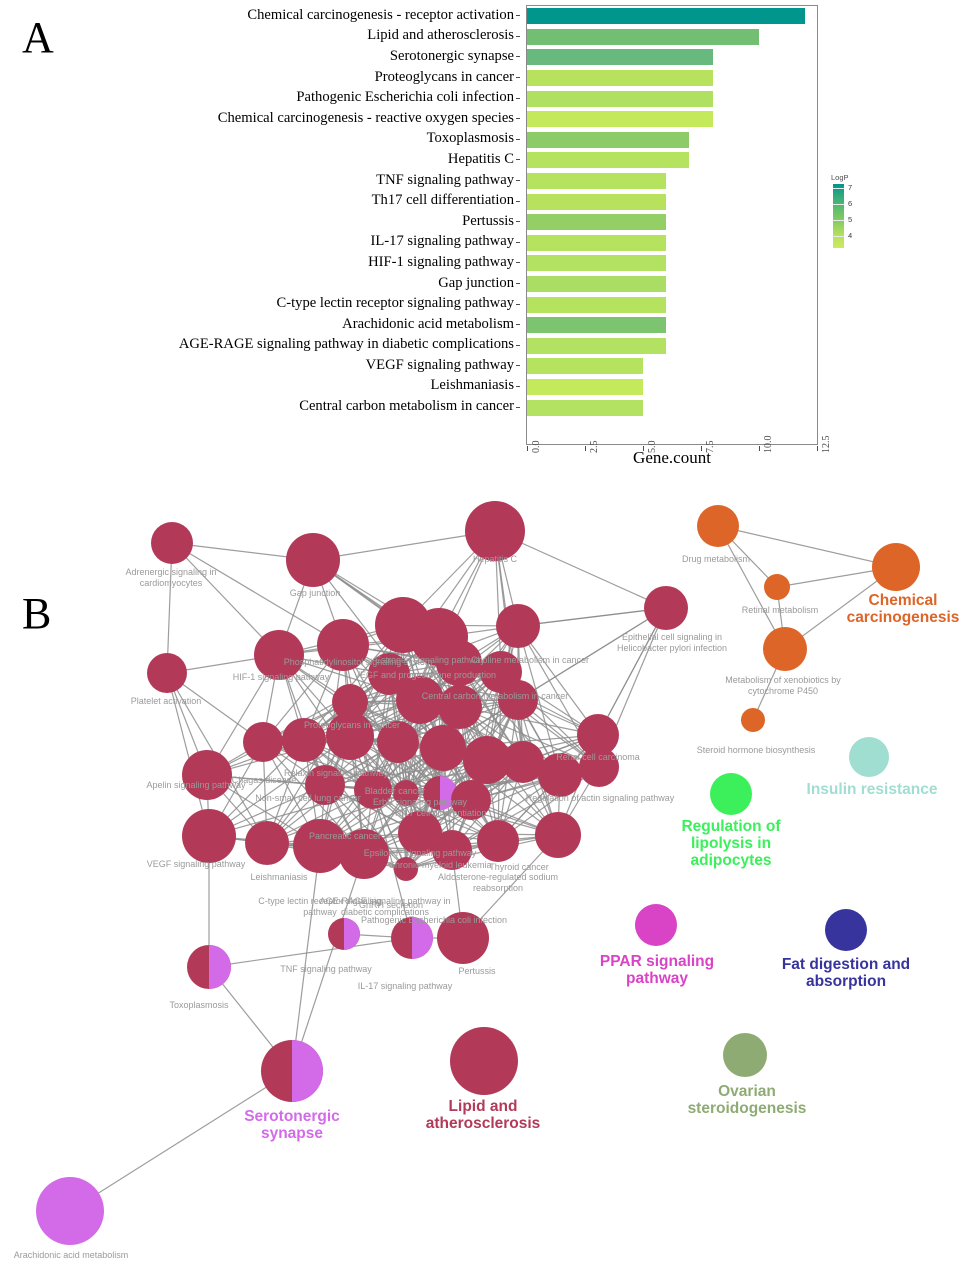 Image resolution: width=963 pixels, height=1261 pixels. Describe the element at coordinates (405, 986) in the screenshot. I see `network-label-line: IL-17 signaling pathway` at that location.